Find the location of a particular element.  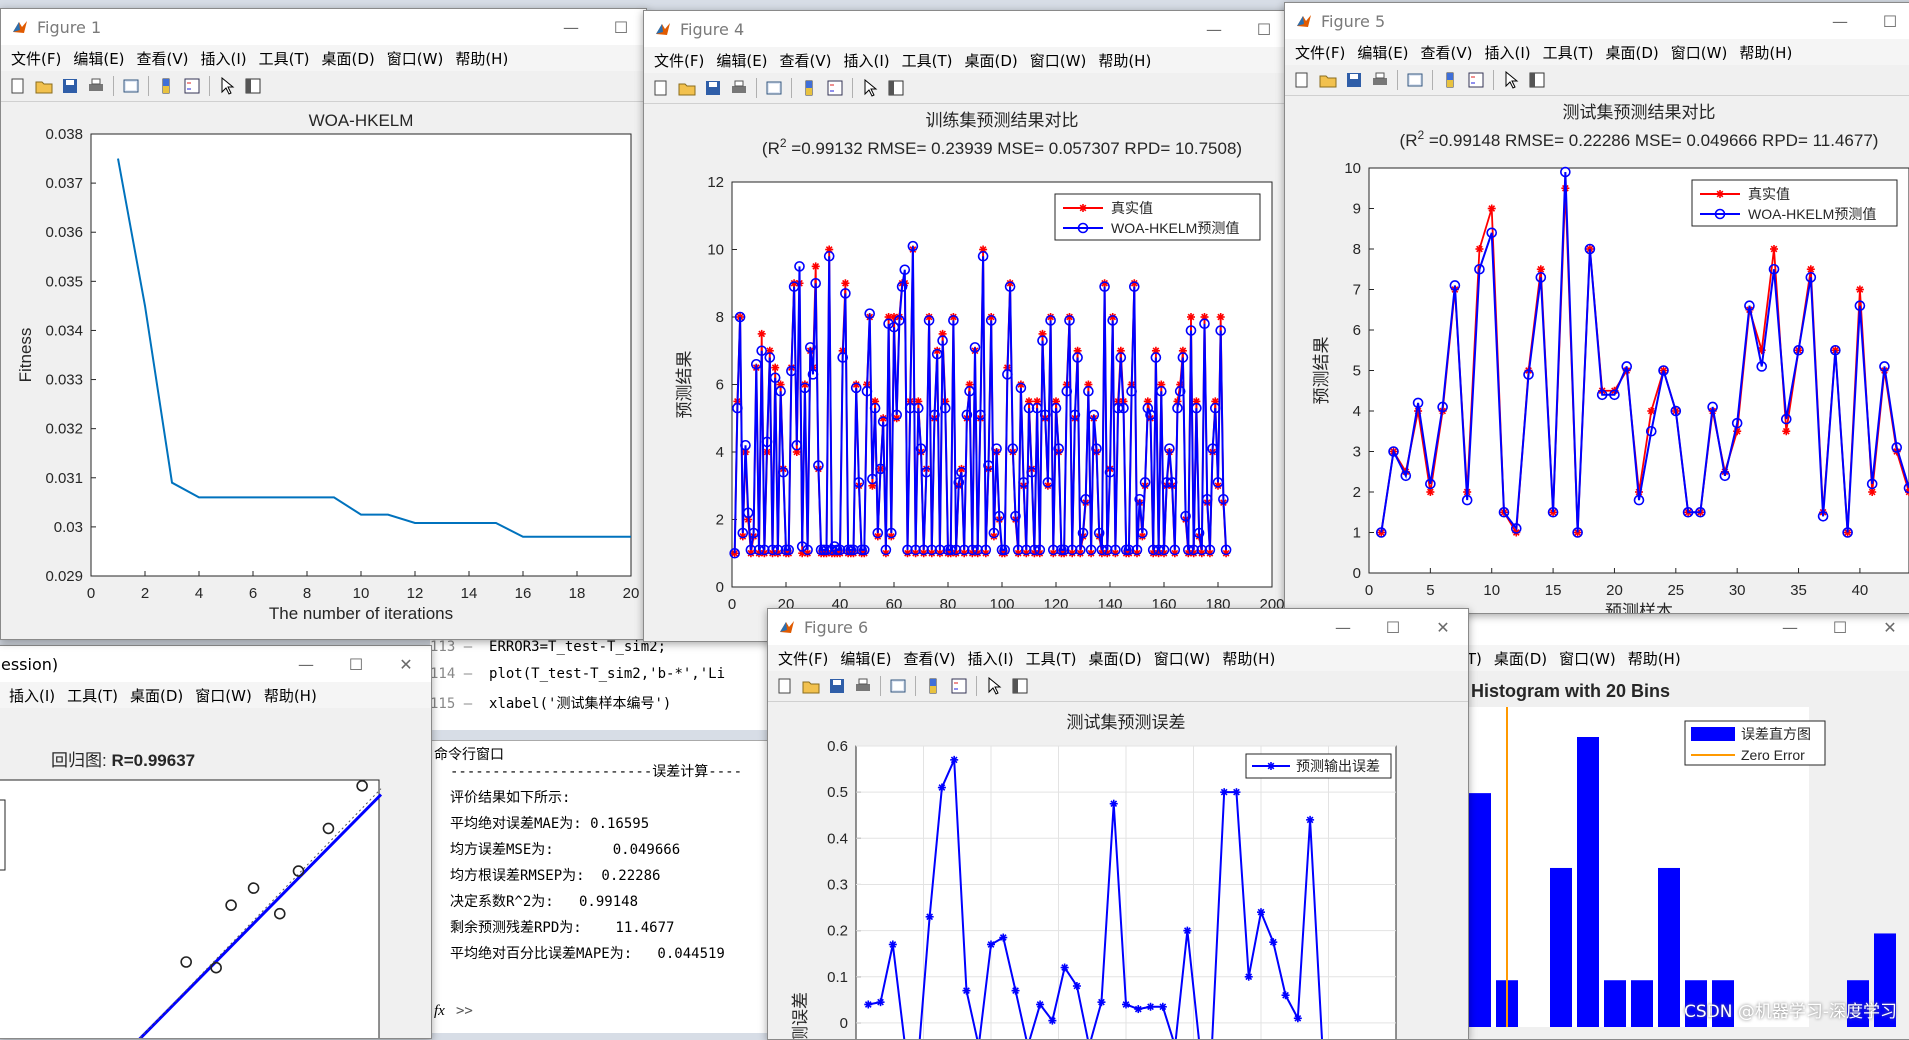

figure-1-titlebar: Figure 1 — ☐ is located at coordinates (323, 27).